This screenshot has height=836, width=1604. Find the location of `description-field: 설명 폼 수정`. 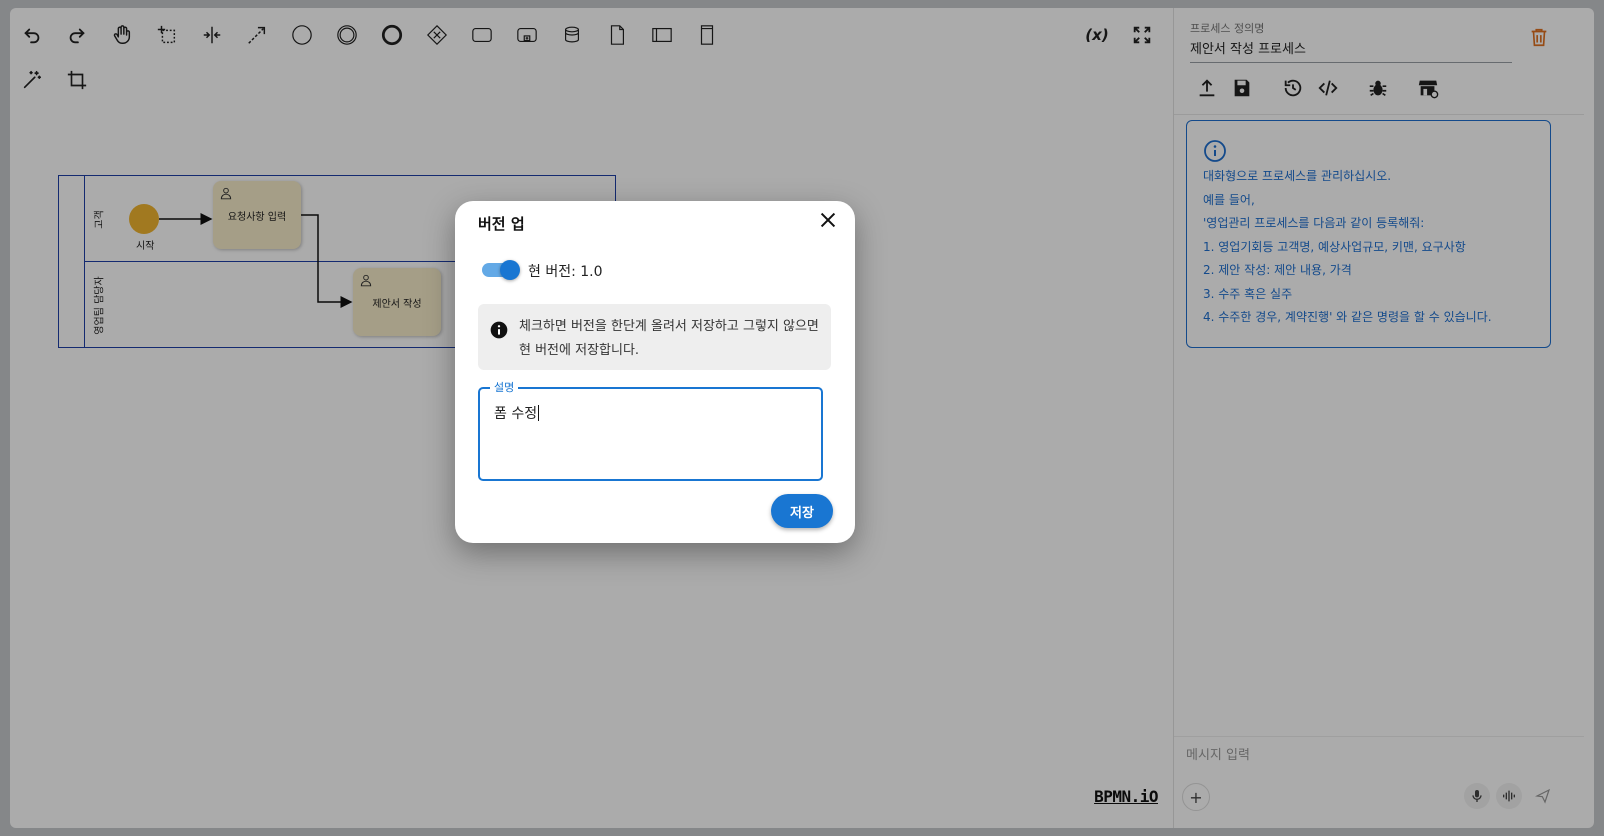

description-field: 설명 폼 수정 is located at coordinates (650, 430).